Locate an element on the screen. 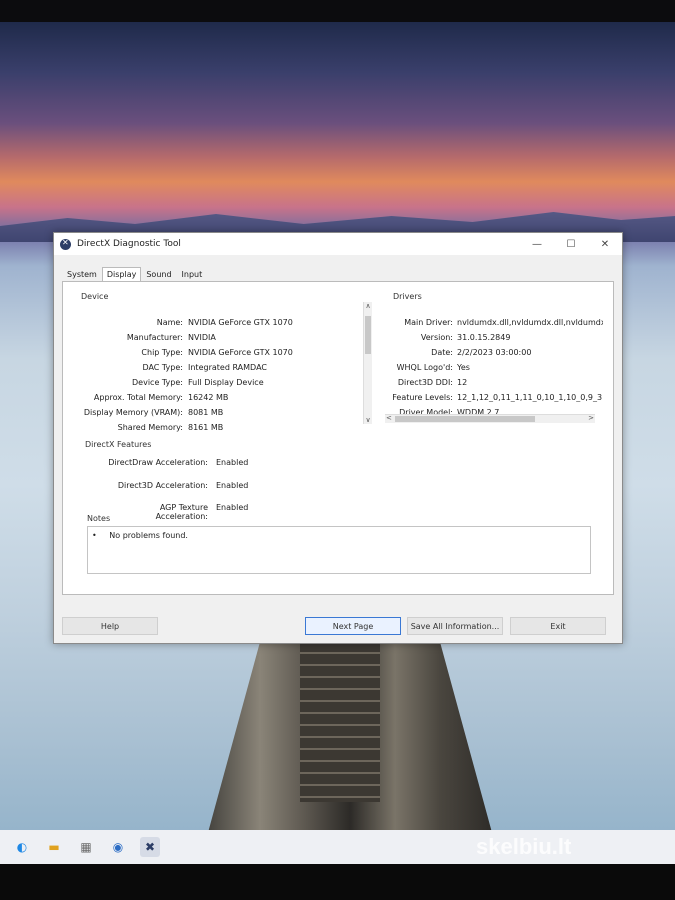  file-explorer-icon: ▬ is located at coordinates (54, 847).